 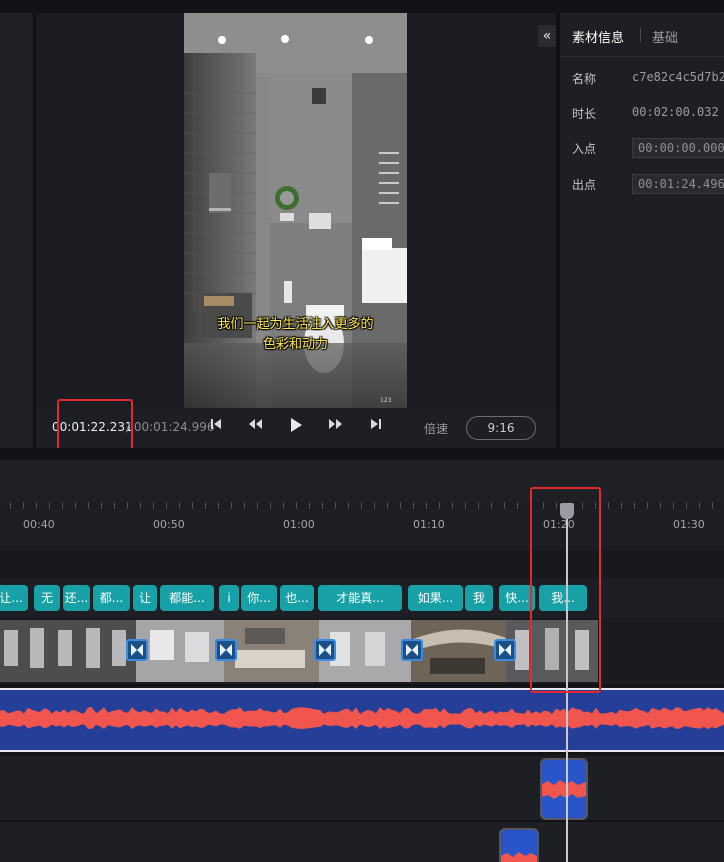 What do you see at coordinates (479, 598) in the screenshot?
I see `subtitle-clip: 我` at bounding box center [479, 598].